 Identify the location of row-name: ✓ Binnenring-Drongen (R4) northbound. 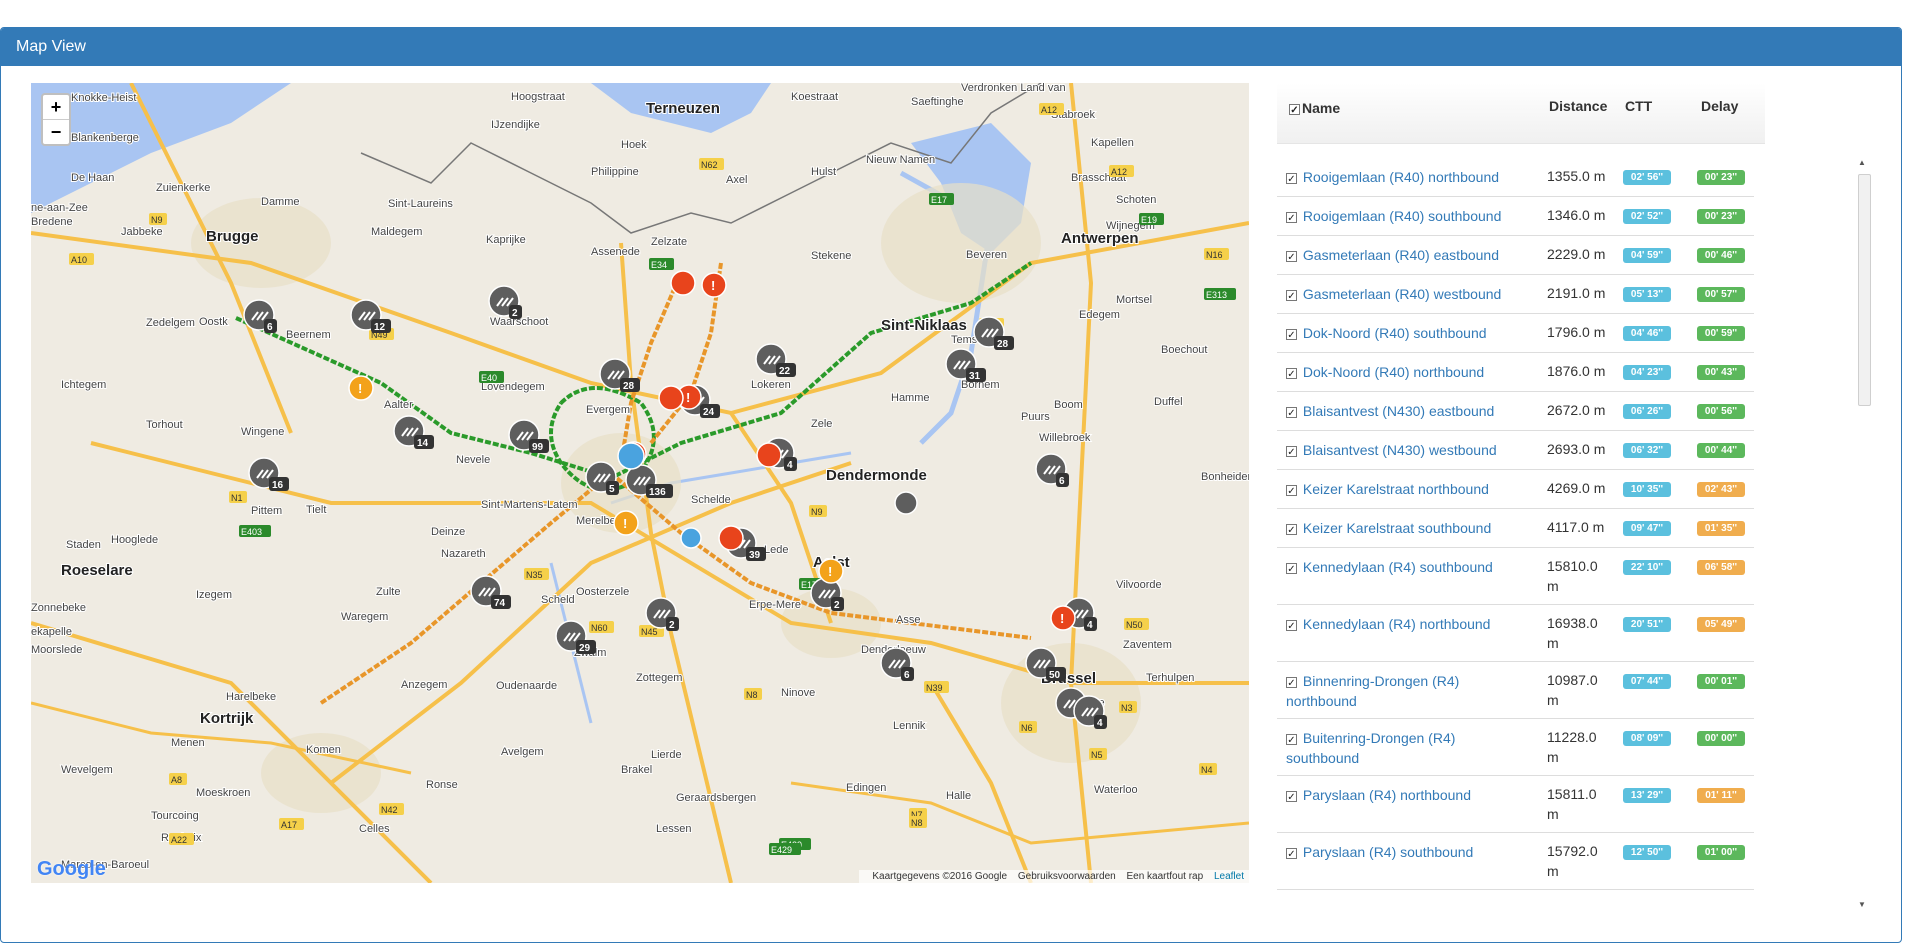
(1406, 691).